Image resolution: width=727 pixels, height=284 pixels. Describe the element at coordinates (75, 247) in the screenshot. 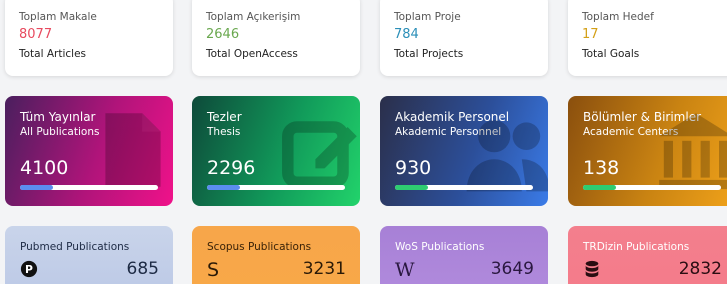

I see `db-label: Pubmed Publications` at that location.